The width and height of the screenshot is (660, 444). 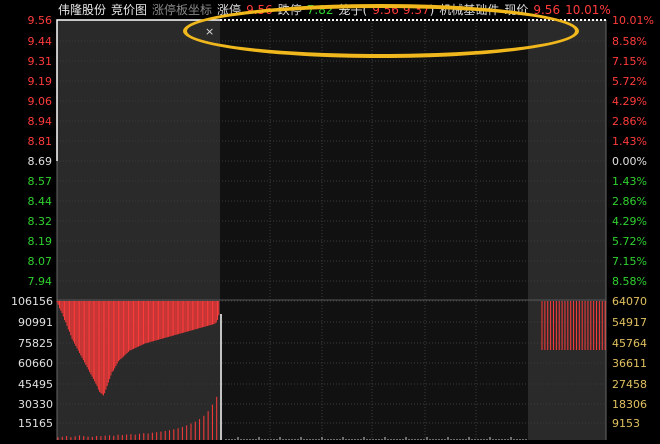 I want to click on volume-tick-label: 90991, so click(x=35, y=322).